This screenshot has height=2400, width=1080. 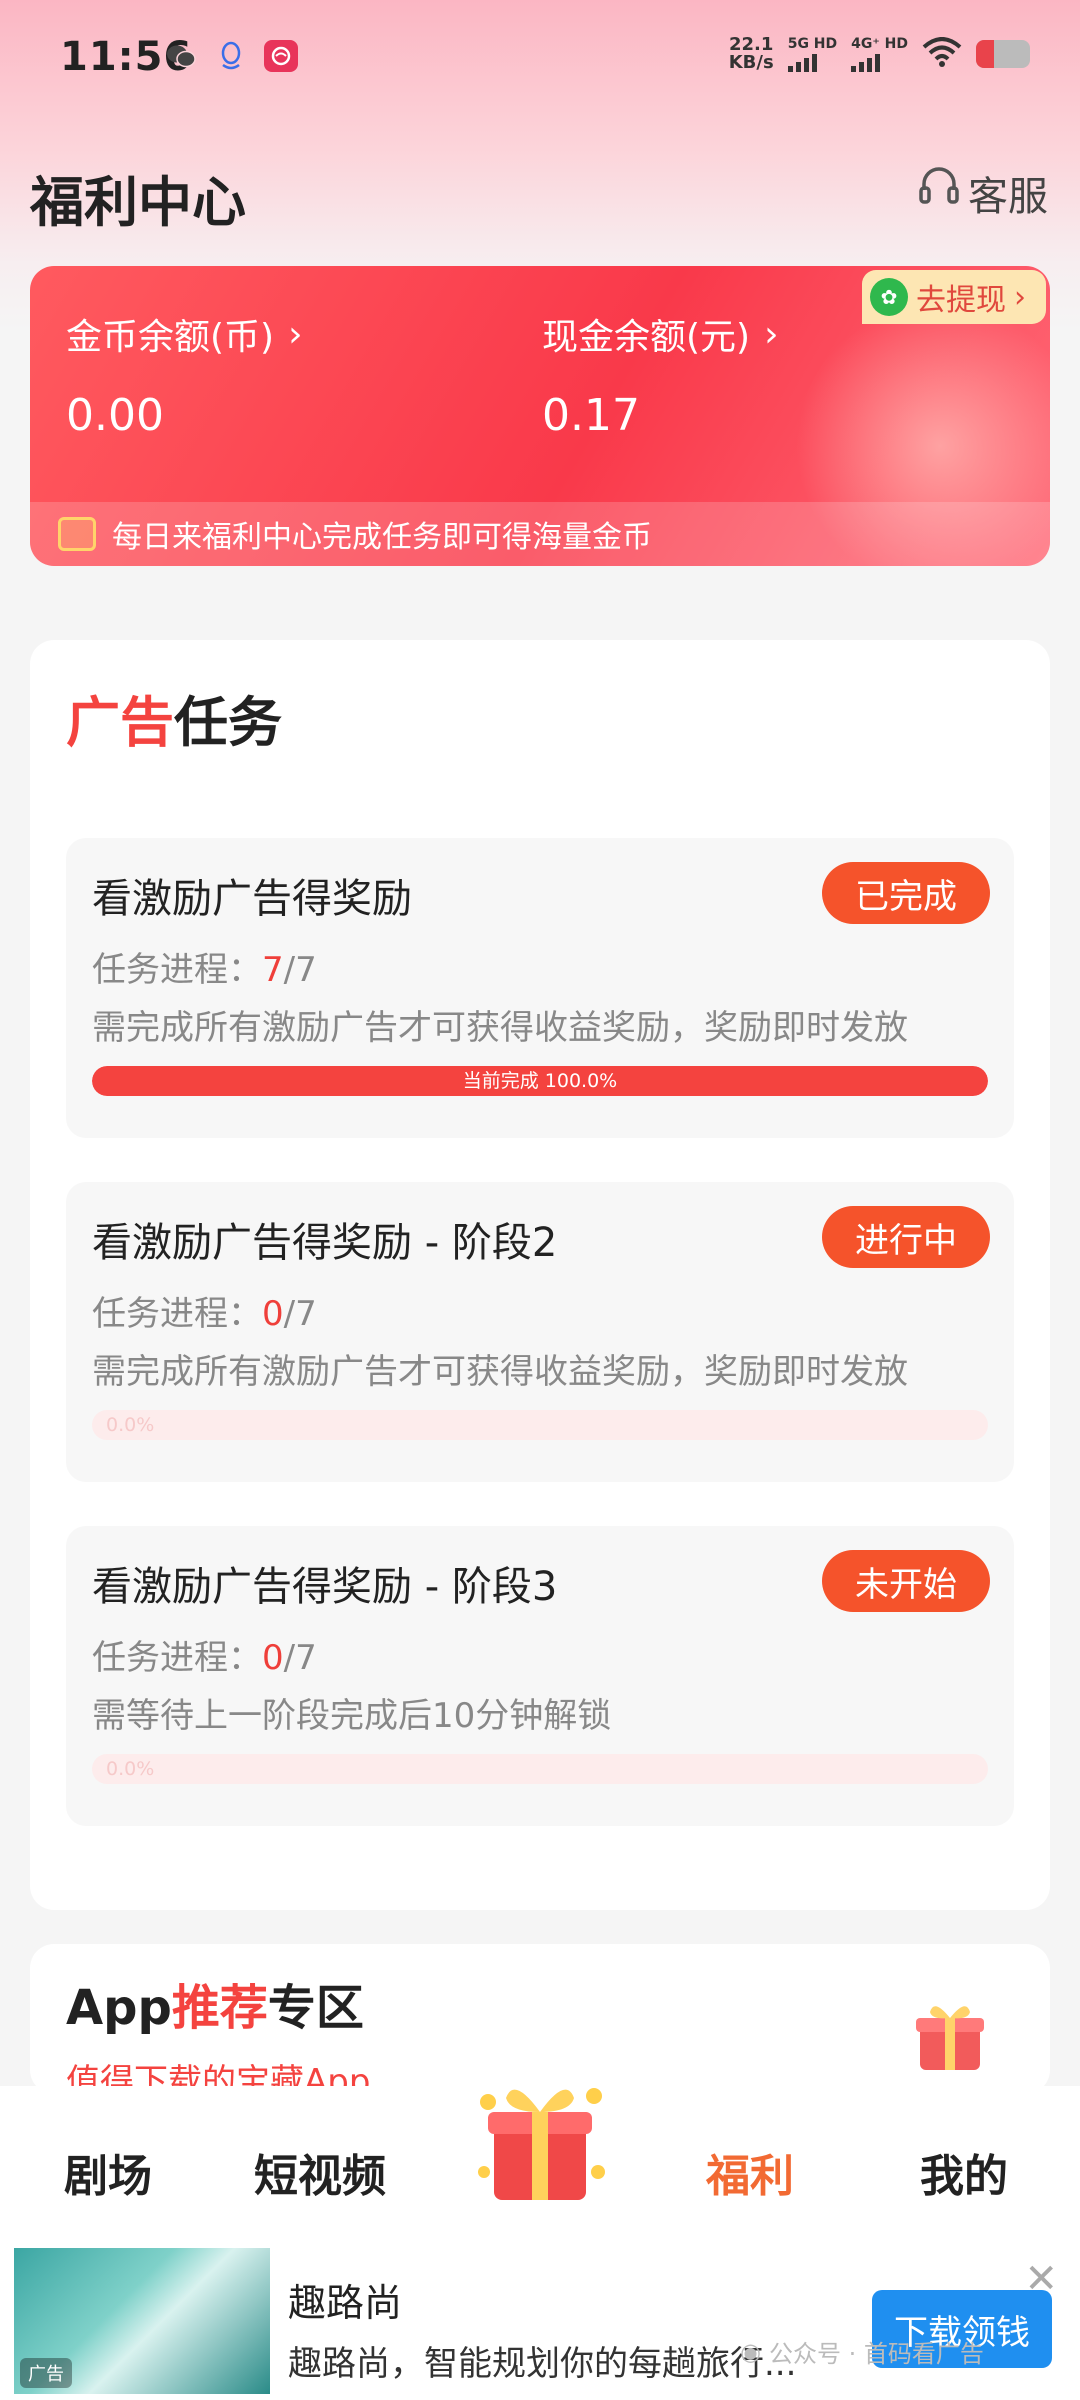 I want to click on task-title: 看激励广告得奖励 - 阶段2, so click(x=325, y=1243).